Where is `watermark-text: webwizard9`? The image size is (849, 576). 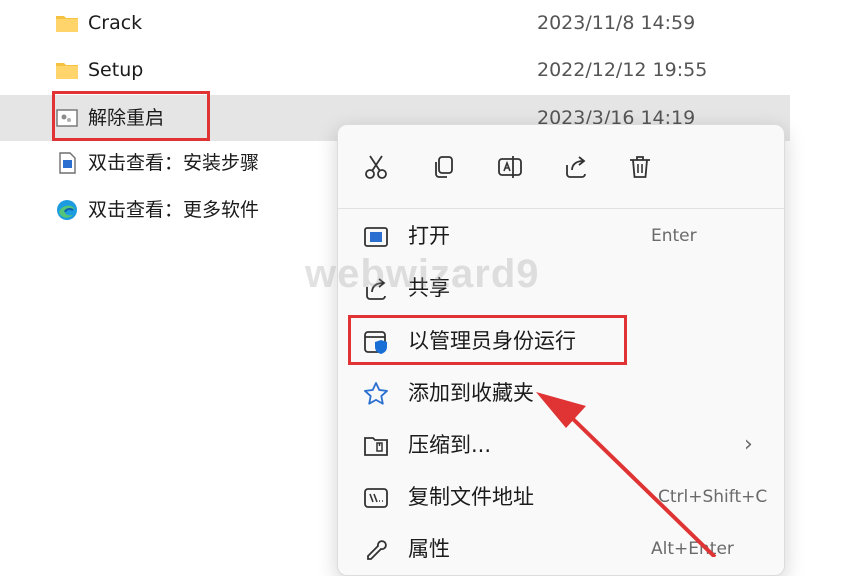
watermark-text: webwizard9 is located at coordinates (422, 274).